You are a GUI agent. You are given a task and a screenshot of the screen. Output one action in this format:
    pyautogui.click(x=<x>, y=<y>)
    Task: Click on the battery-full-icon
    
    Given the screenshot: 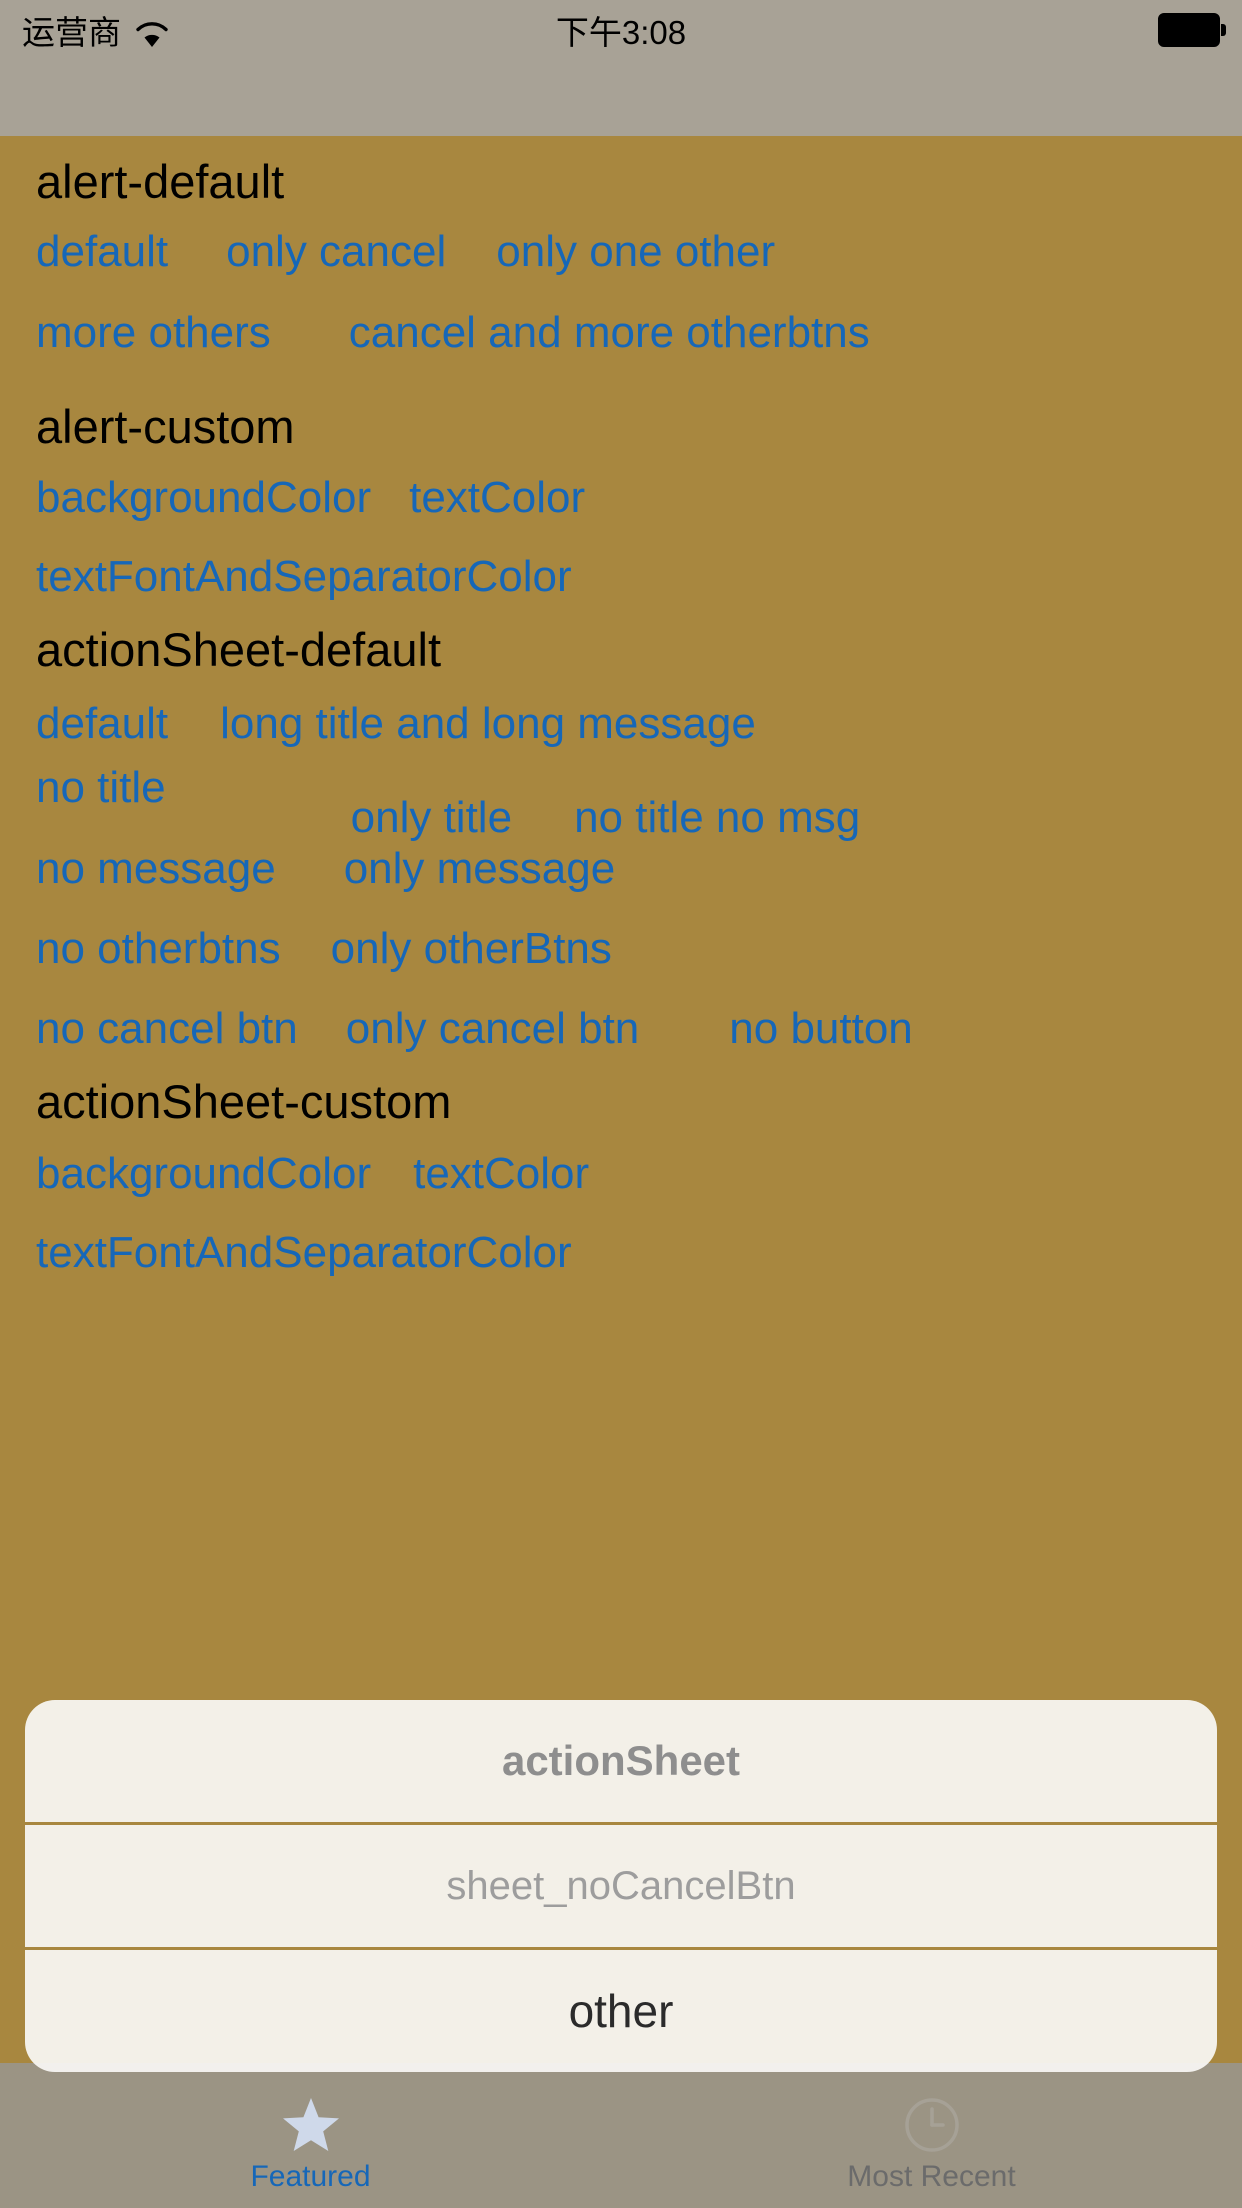 What is the action you would take?
    pyautogui.click(x=1192, y=30)
    